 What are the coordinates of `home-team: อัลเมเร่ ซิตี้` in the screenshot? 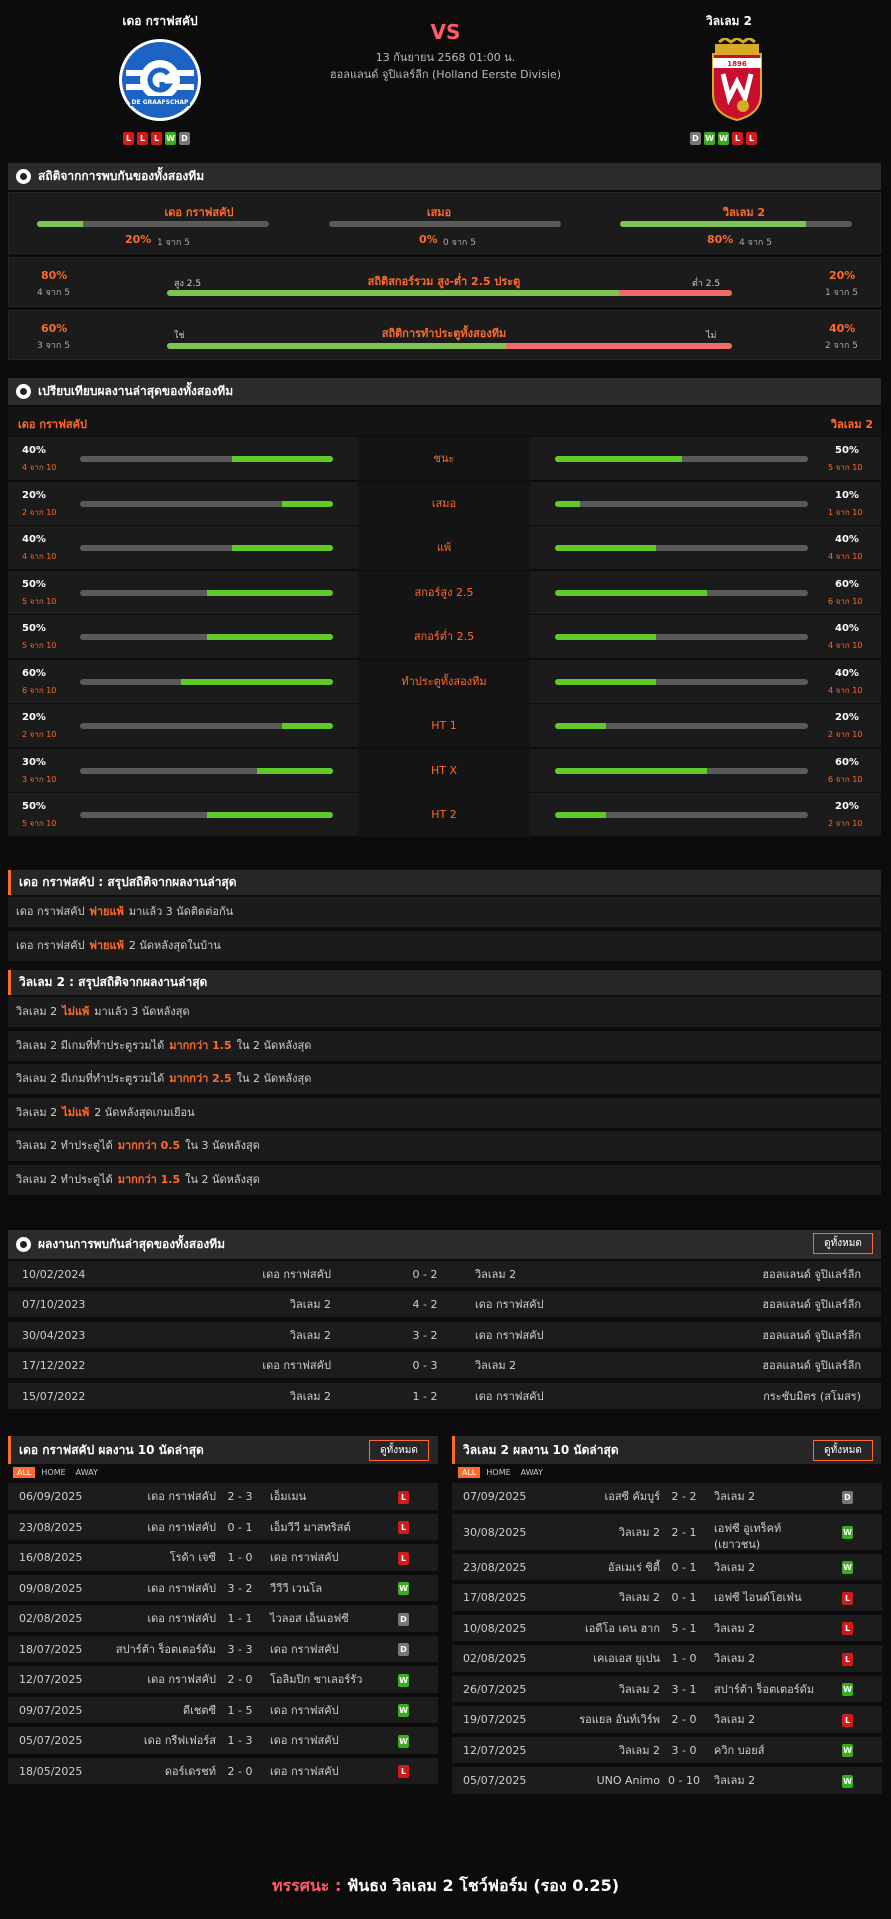 It's located at (634, 1568).